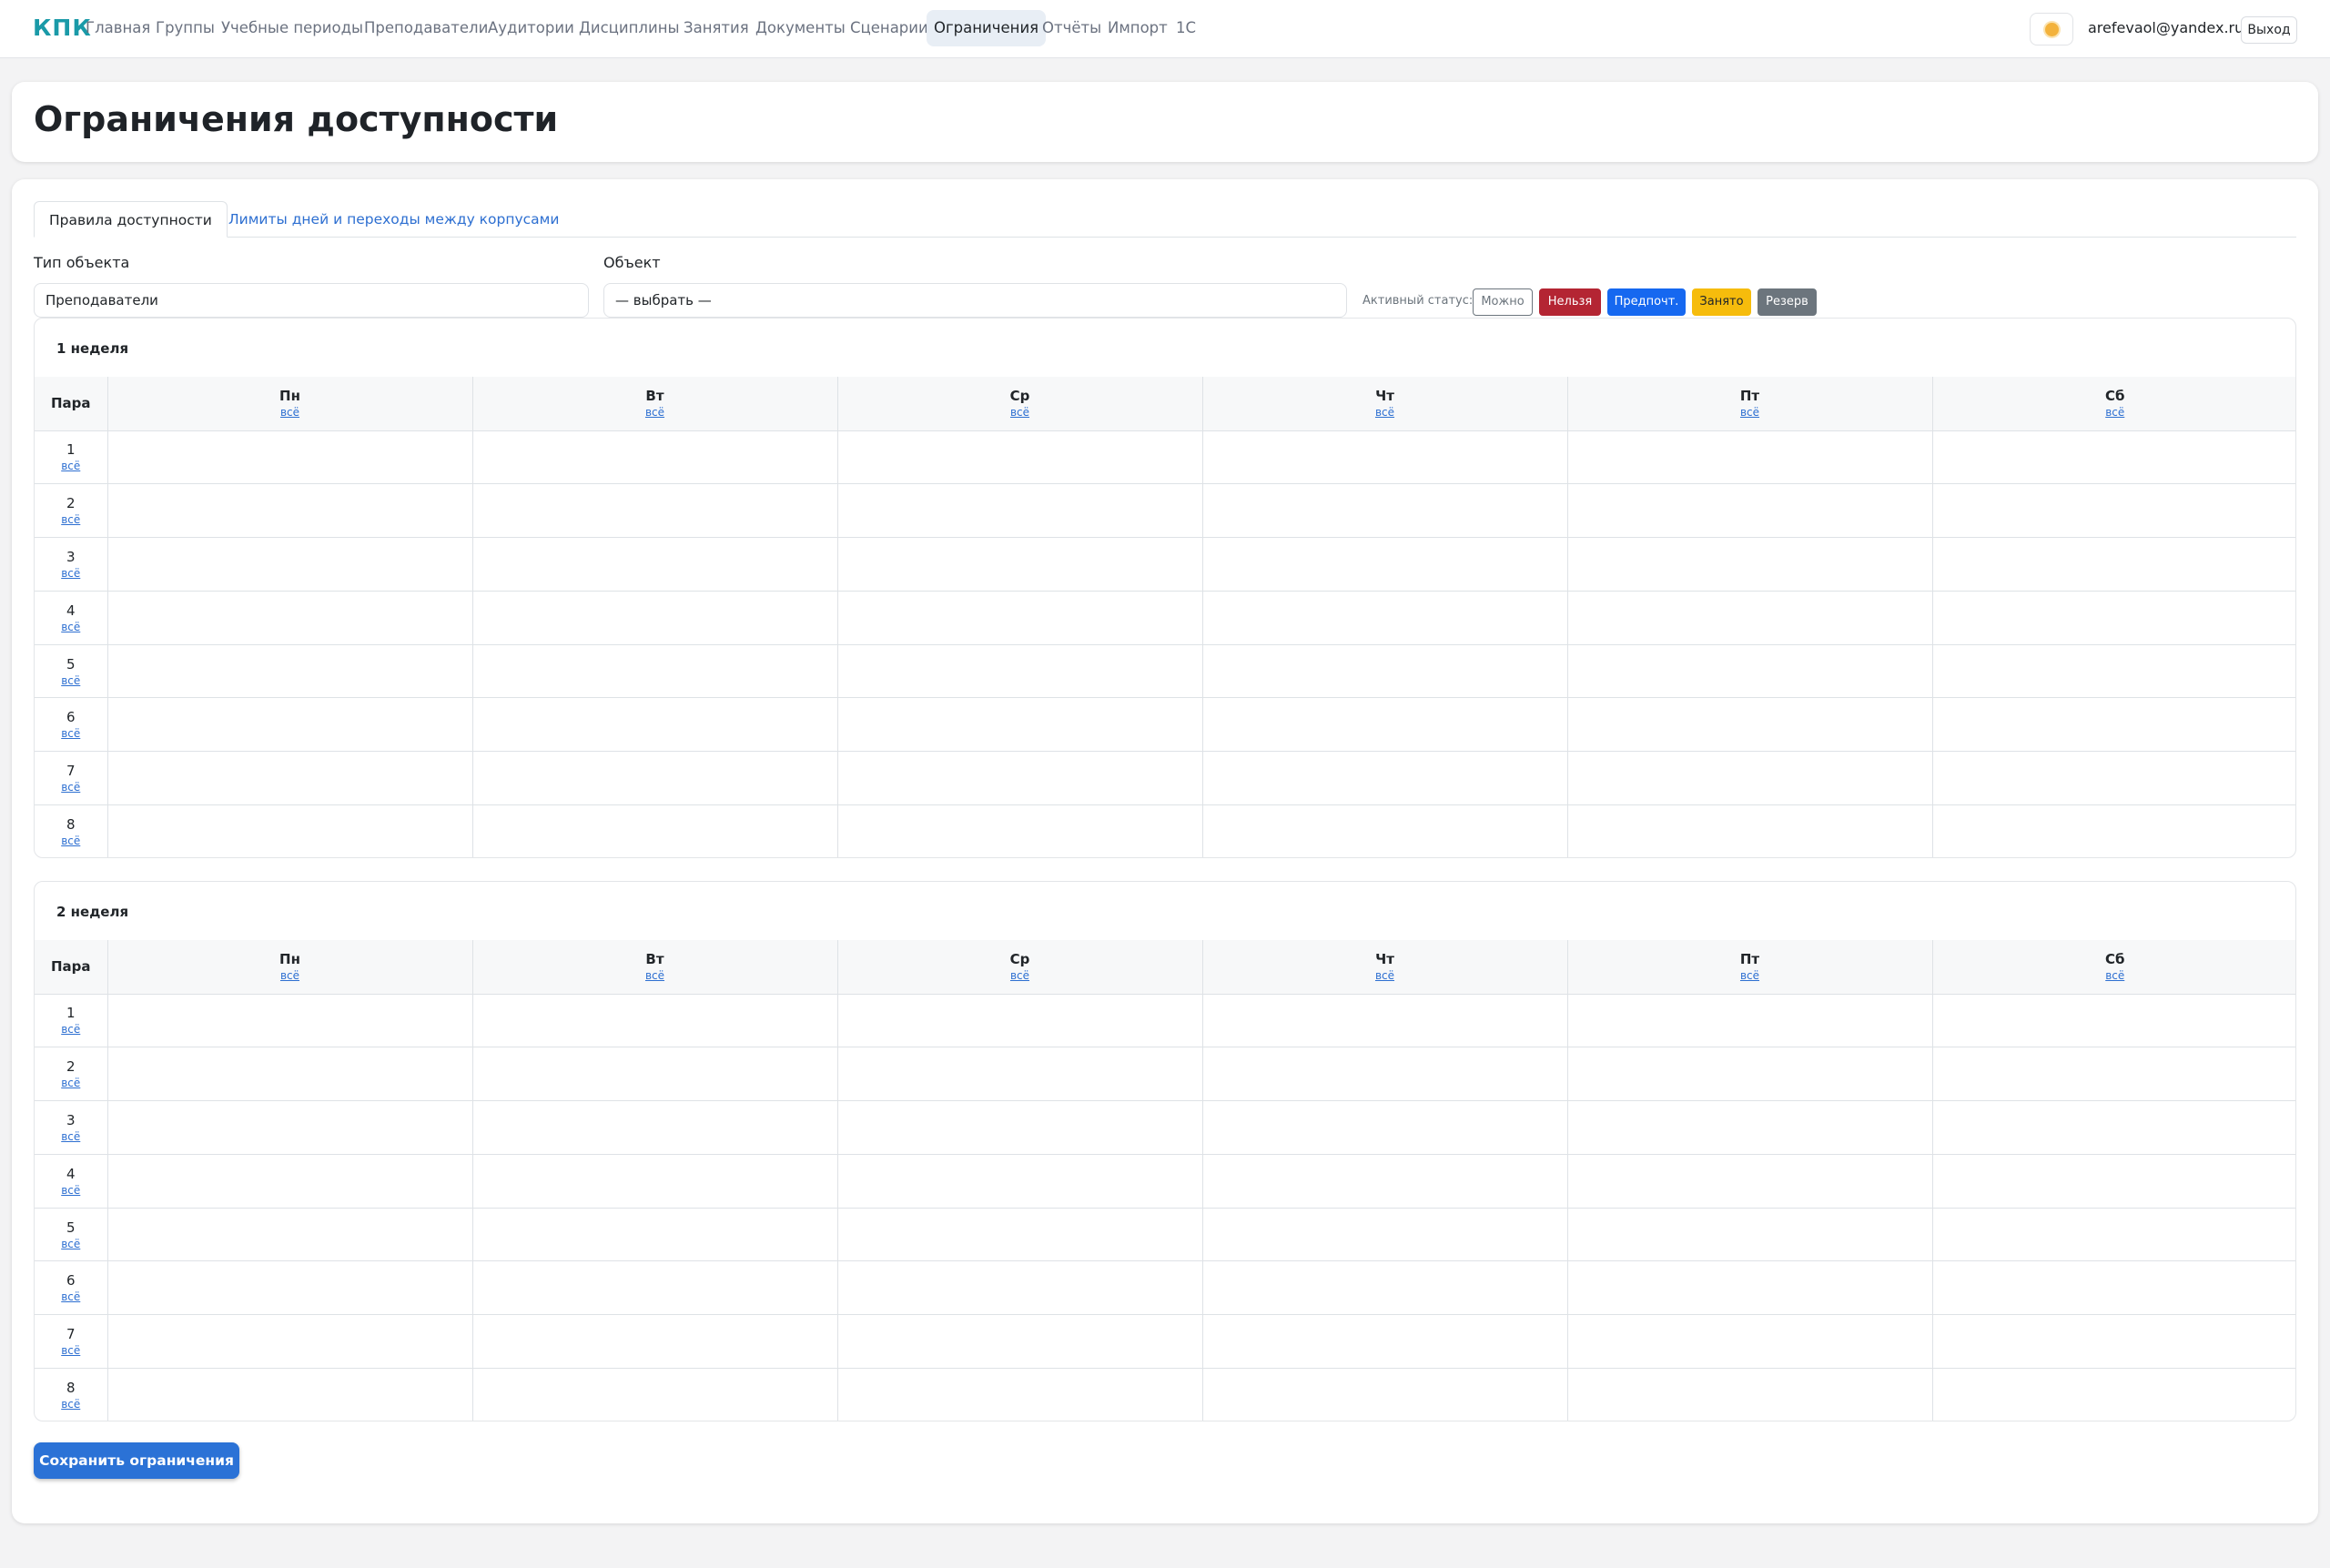 Image resolution: width=2330 pixels, height=1568 pixels. Describe the element at coordinates (987, 28) in the screenshot. I see `nav-item-constraints: Ограничения` at that location.